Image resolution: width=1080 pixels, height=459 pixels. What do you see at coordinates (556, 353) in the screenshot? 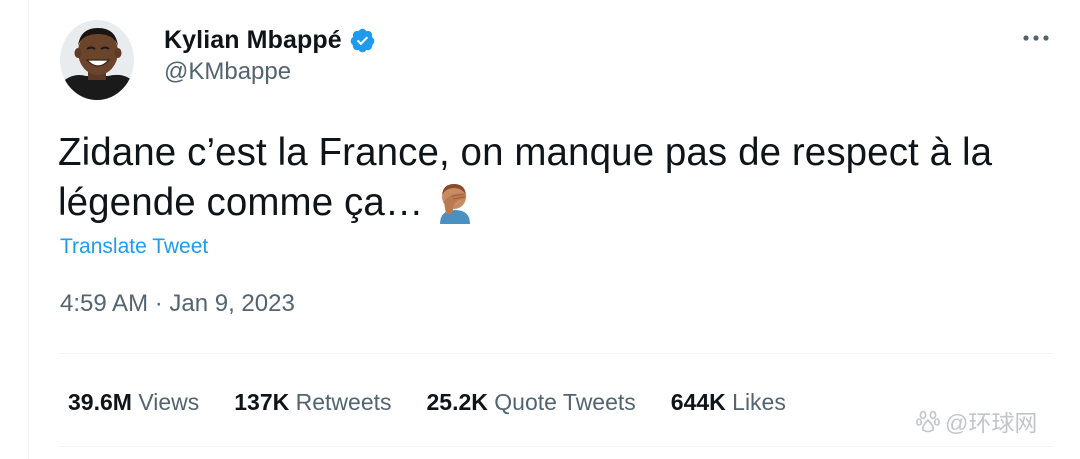
I see `divider-top` at bounding box center [556, 353].